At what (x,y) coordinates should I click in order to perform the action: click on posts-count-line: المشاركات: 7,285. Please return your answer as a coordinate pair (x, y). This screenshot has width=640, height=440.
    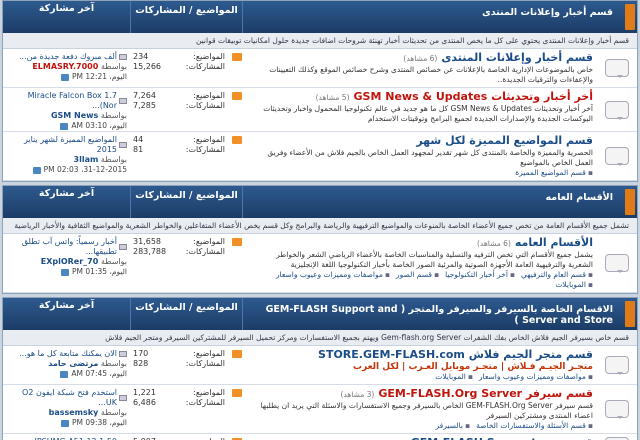
    Looking at the image, I should click on (179, 106).